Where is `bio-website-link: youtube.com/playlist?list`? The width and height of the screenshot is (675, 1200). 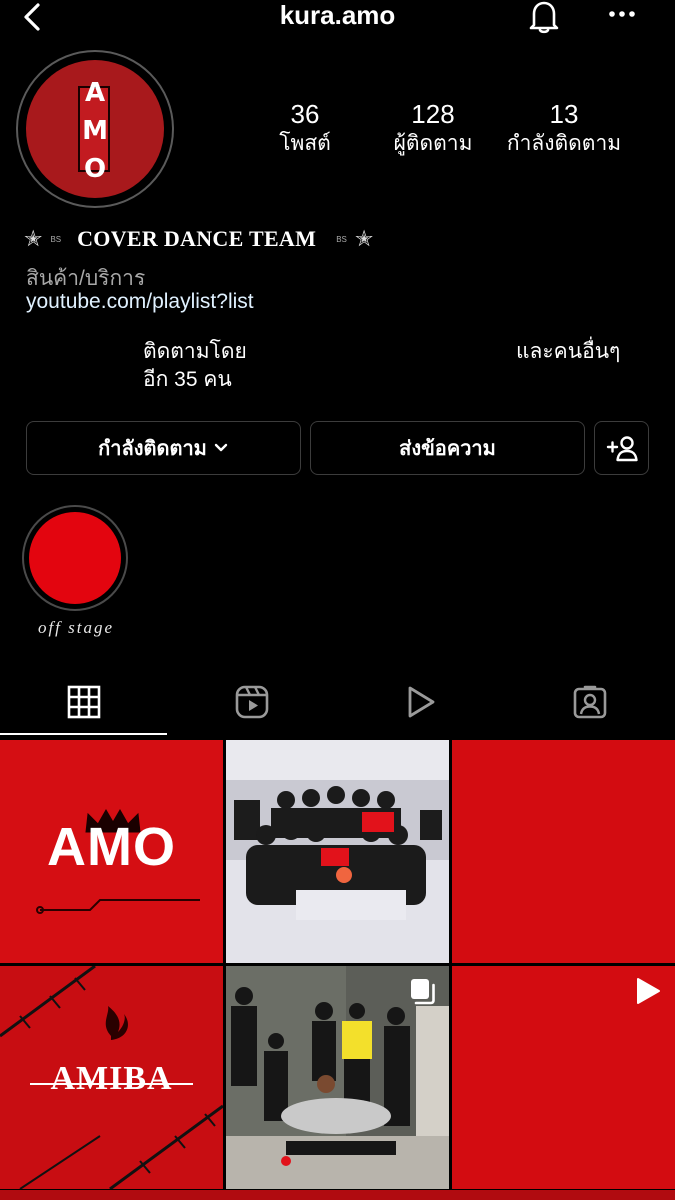
bio-website-link: youtube.com/playlist?list is located at coordinates (140, 302).